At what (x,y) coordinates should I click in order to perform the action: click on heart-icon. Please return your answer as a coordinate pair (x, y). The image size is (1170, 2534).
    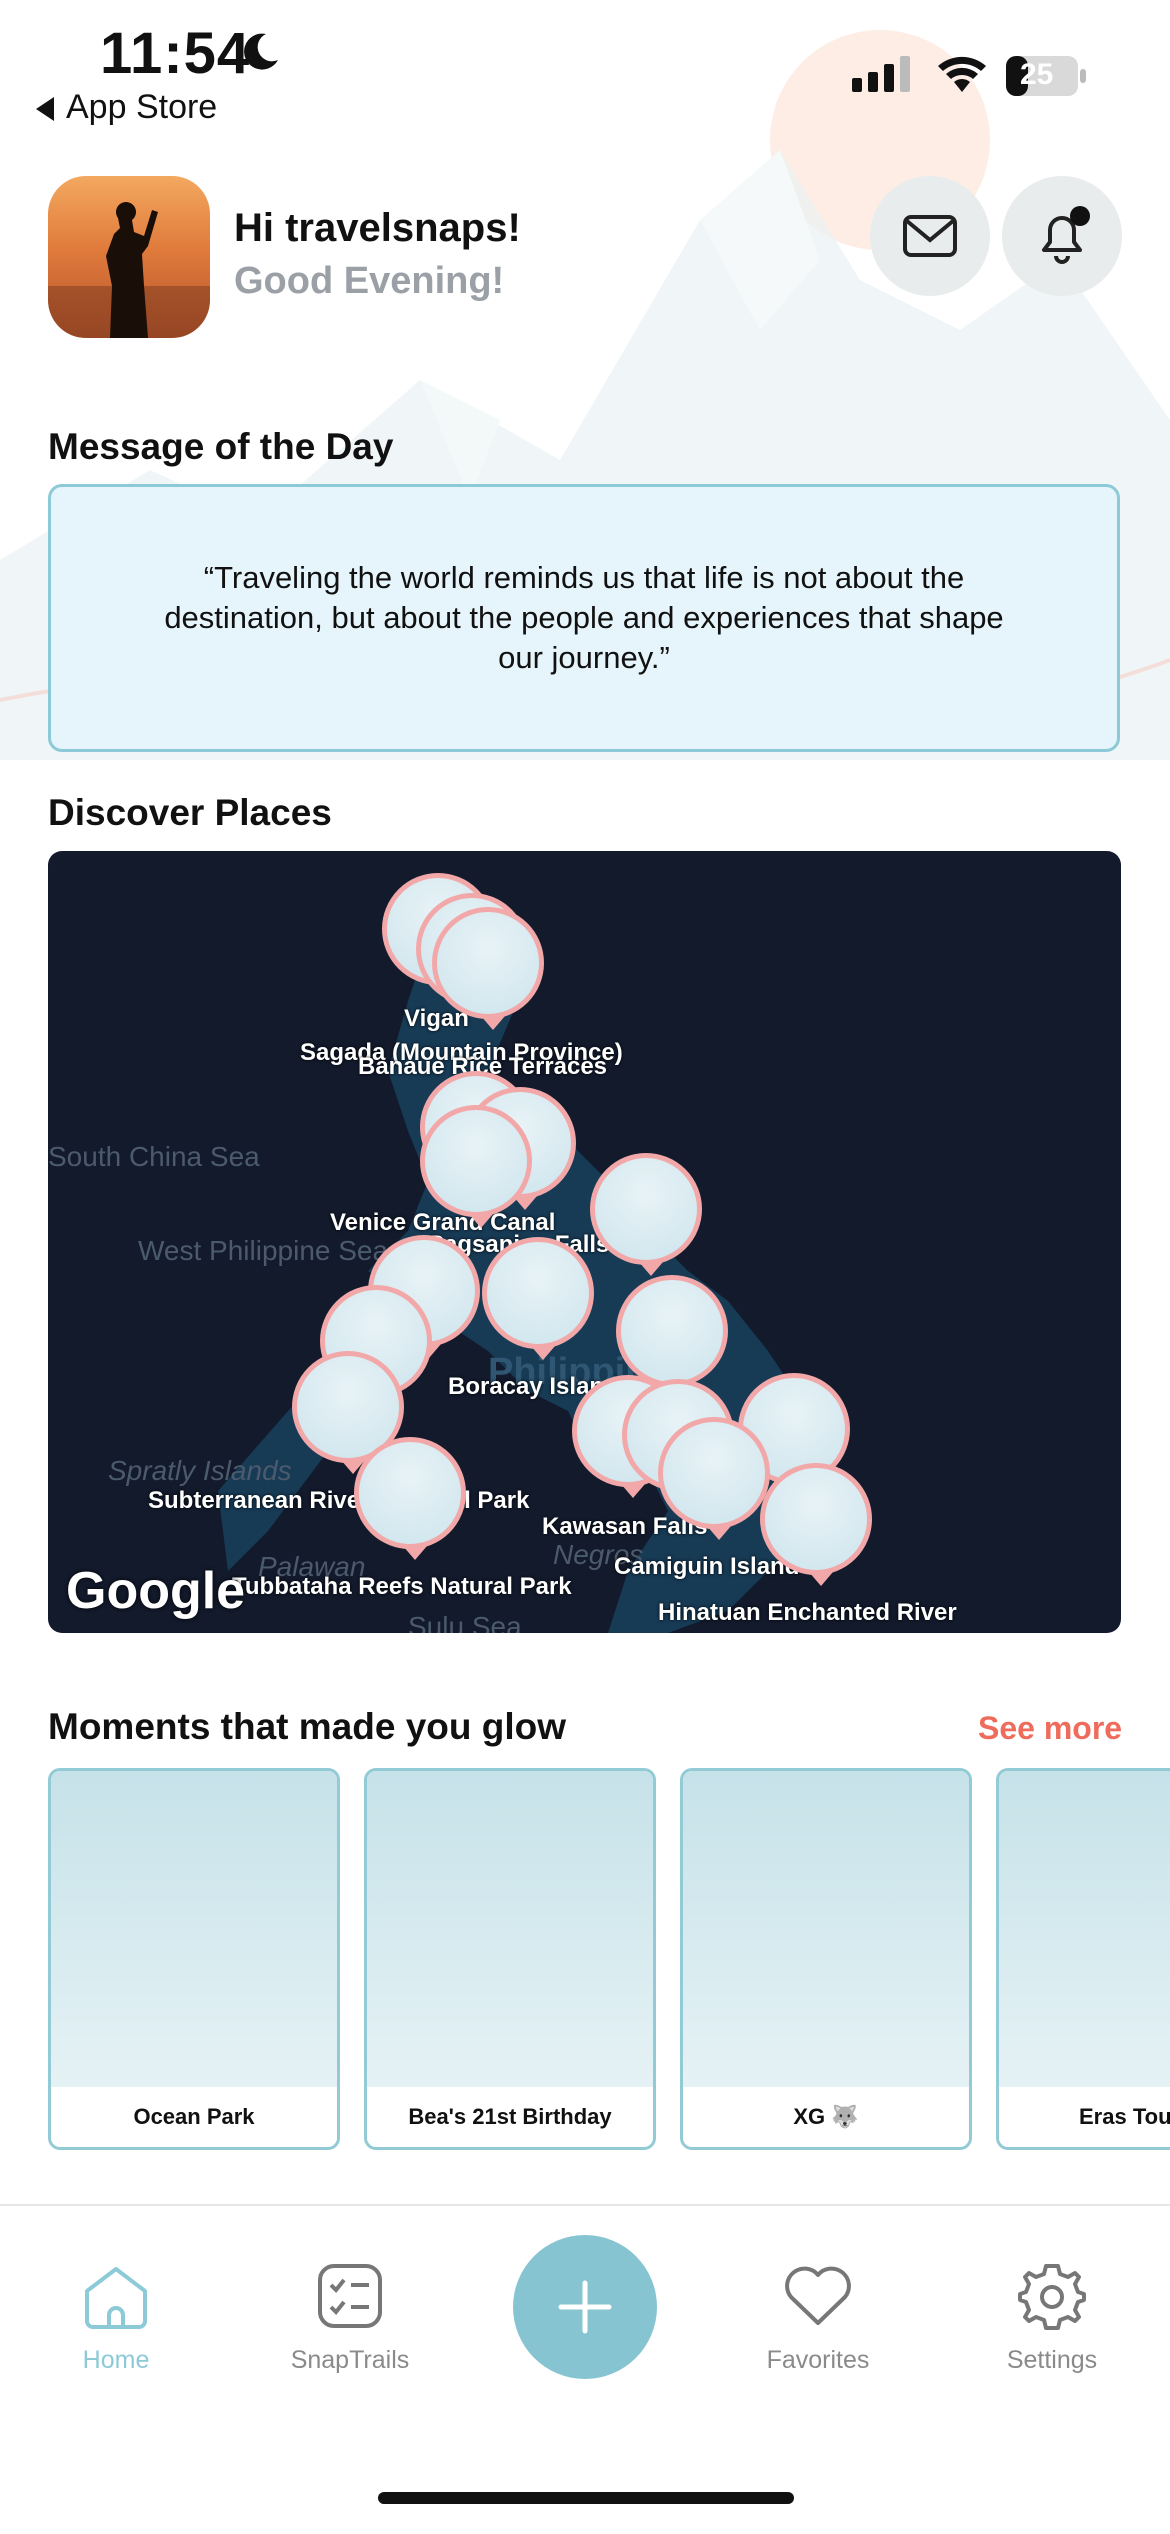
    Looking at the image, I should click on (818, 2295).